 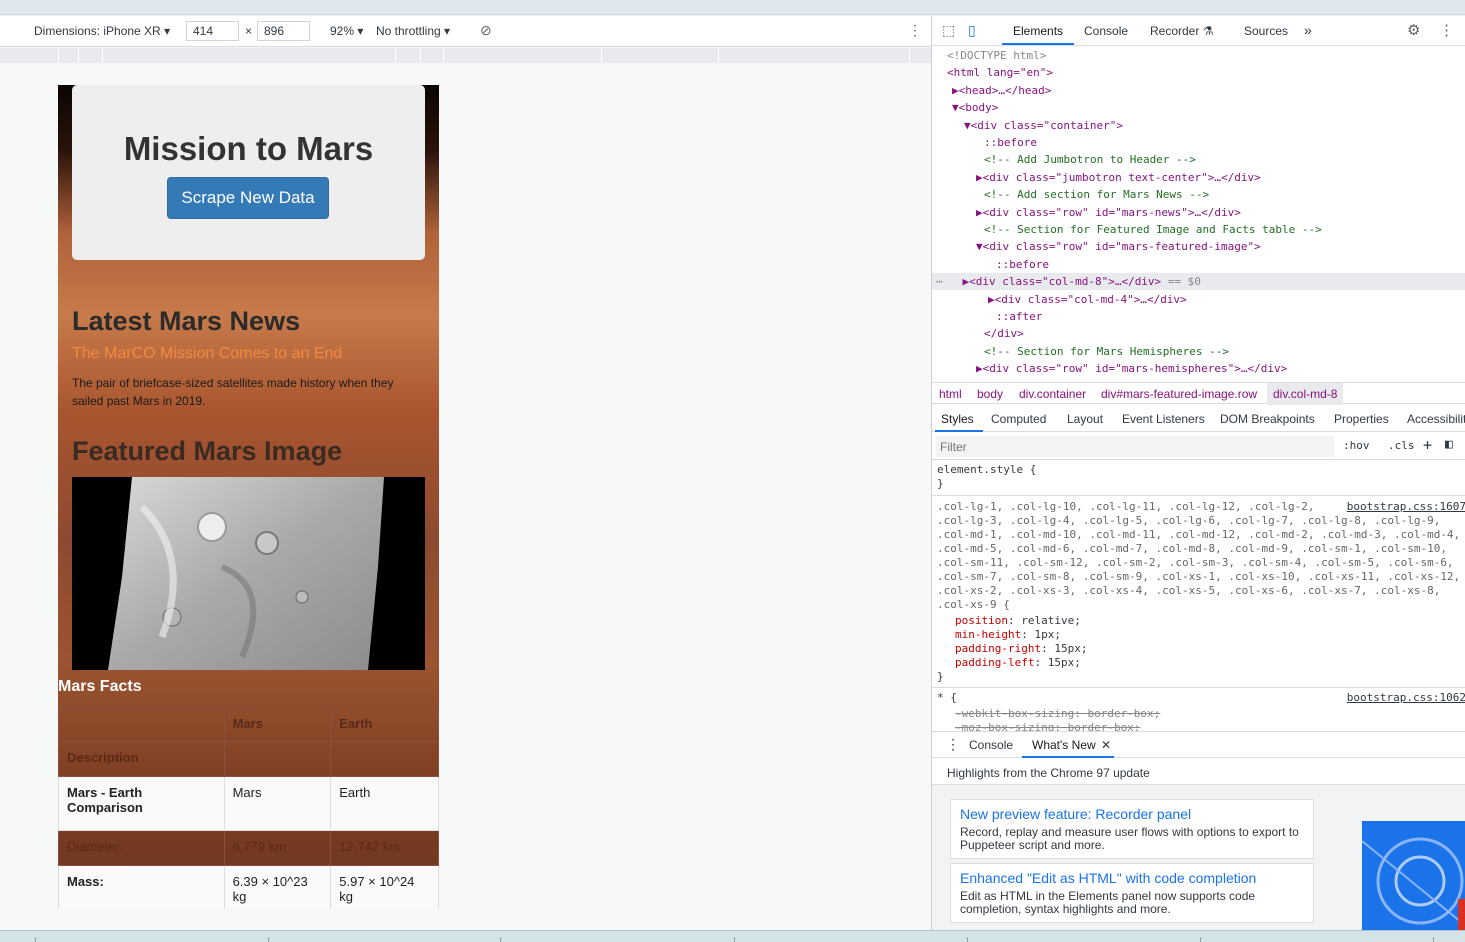 I want to click on hover-state-toggle: :hov, so click(x=1356, y=445).